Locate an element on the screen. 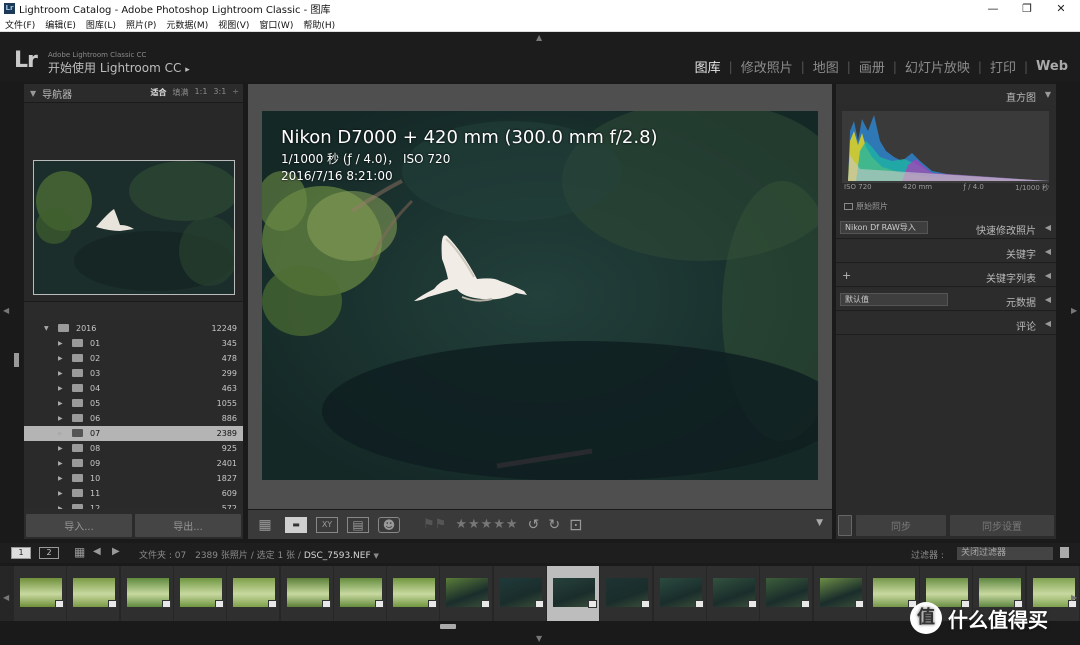 The height and width of the screenshot is (645, 1080). folder-row: ▶ 06 886 is located at coordinates (133, 418).